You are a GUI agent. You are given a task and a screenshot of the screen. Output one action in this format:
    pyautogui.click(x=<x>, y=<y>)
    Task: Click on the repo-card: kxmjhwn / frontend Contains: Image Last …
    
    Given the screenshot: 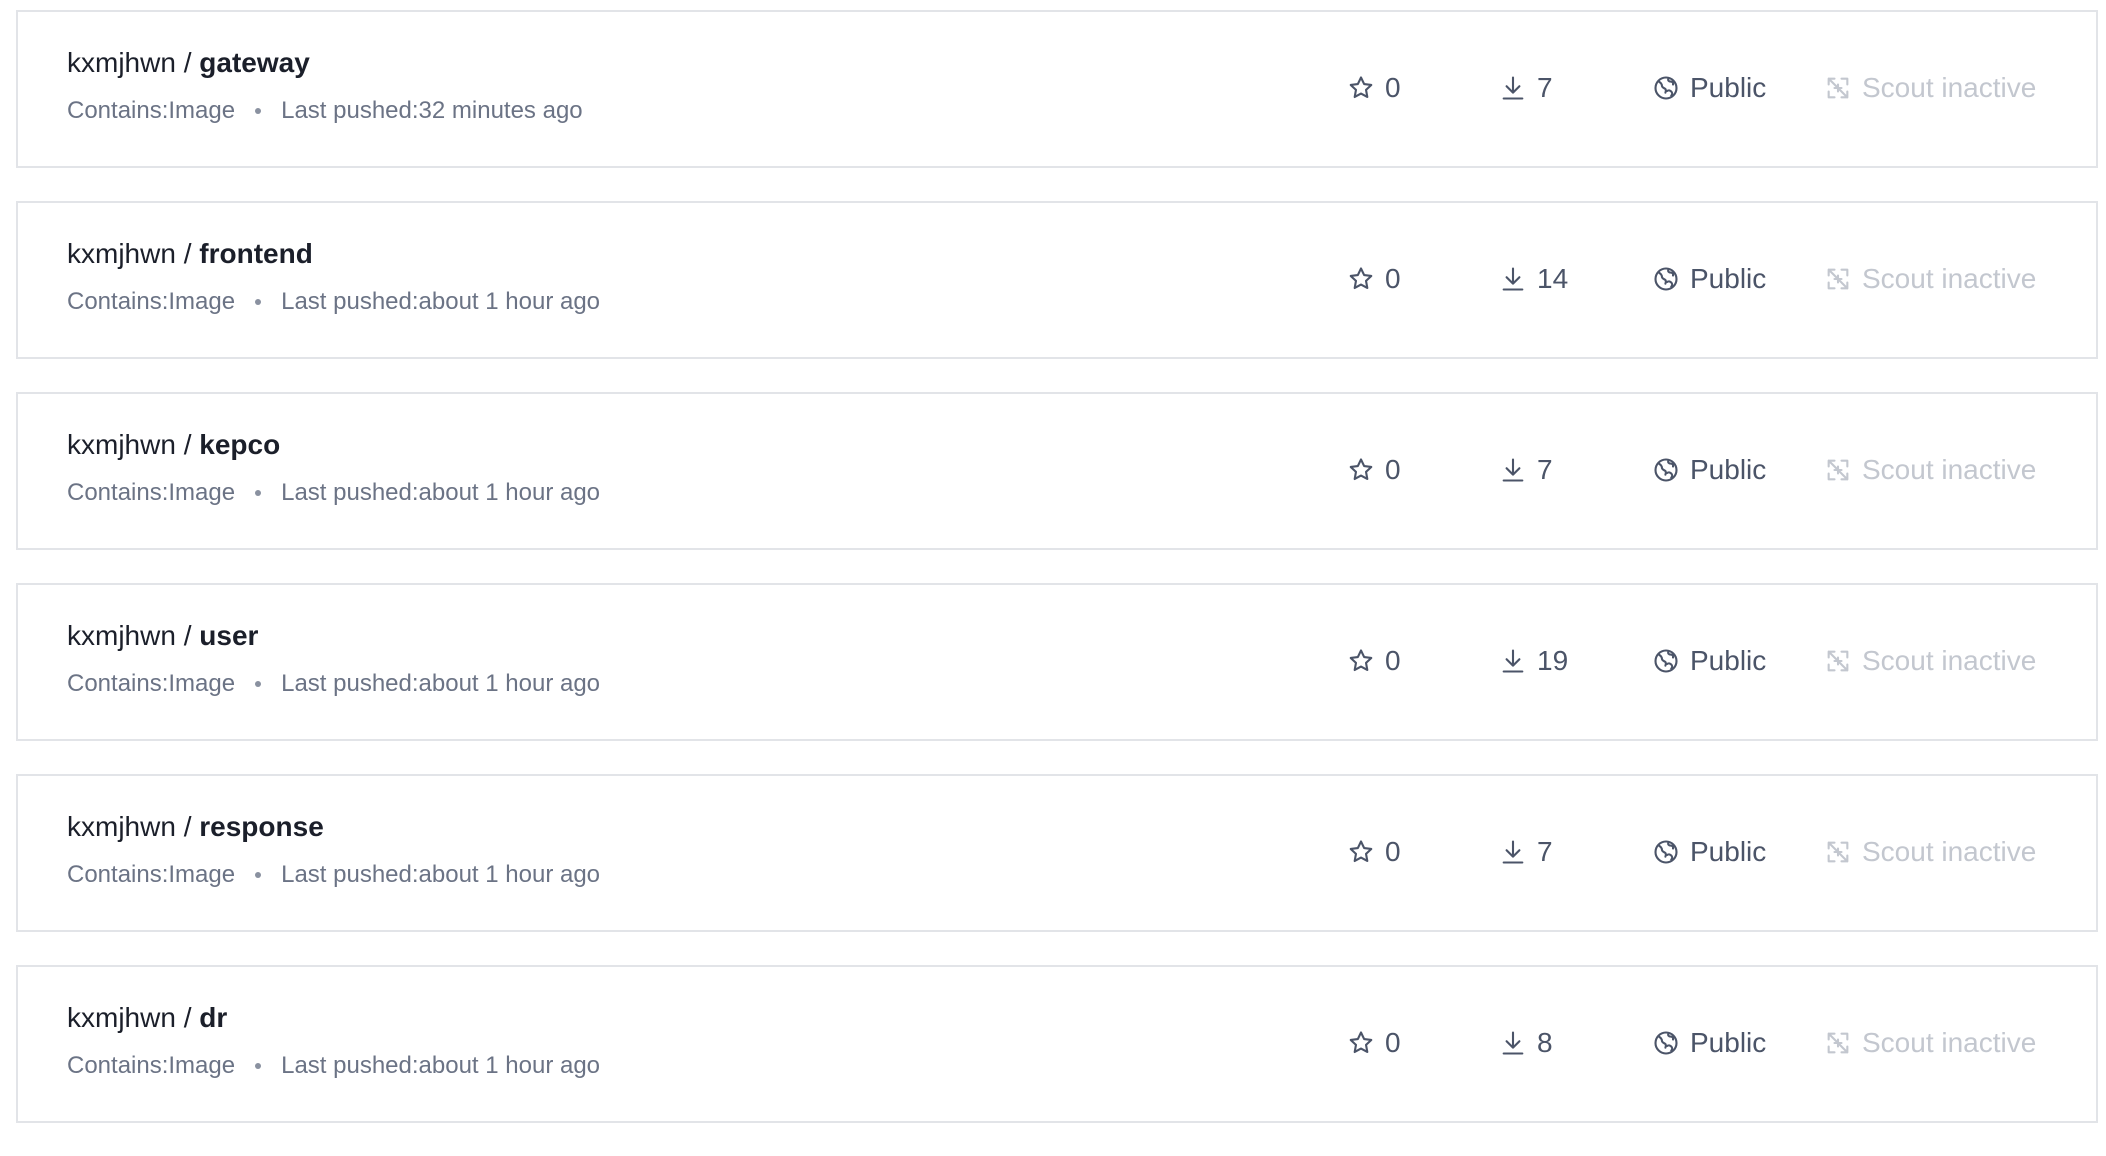 What is the action you would take?
    pyautogui.click(x=1057, y=280)
    